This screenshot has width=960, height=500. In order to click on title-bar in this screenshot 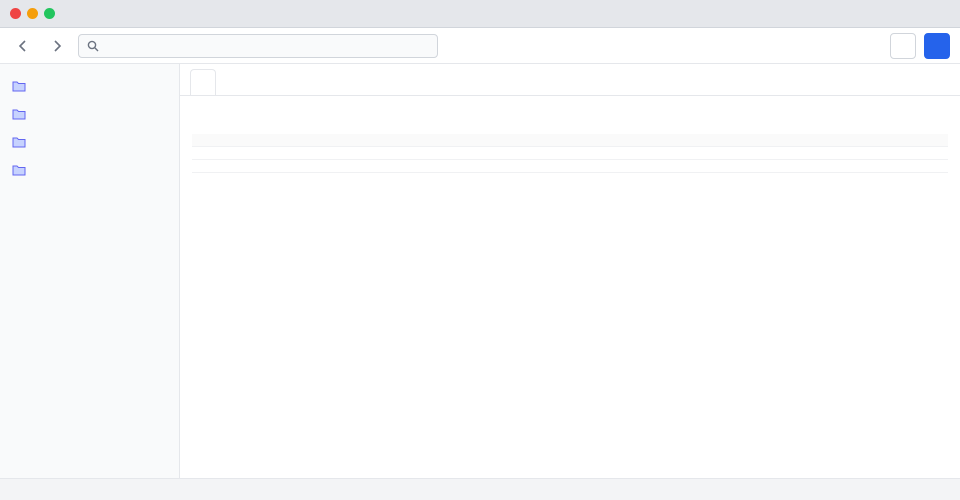, I will do `click(480, 14)`.